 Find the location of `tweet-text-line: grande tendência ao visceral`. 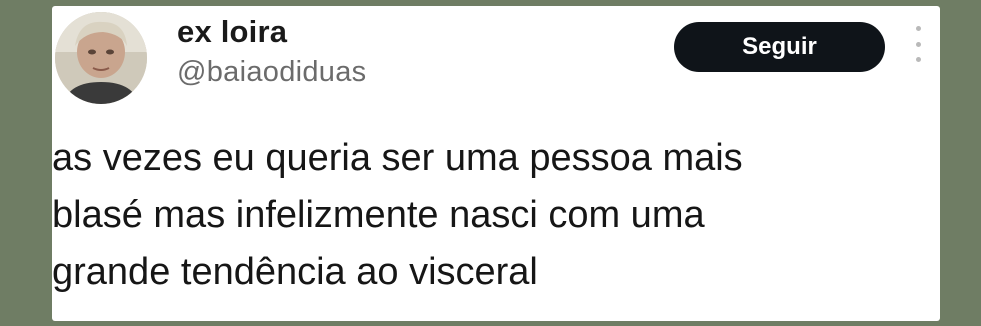

tweet-text-line: grande tendência ao visceral is located at coordinates (295, 272).